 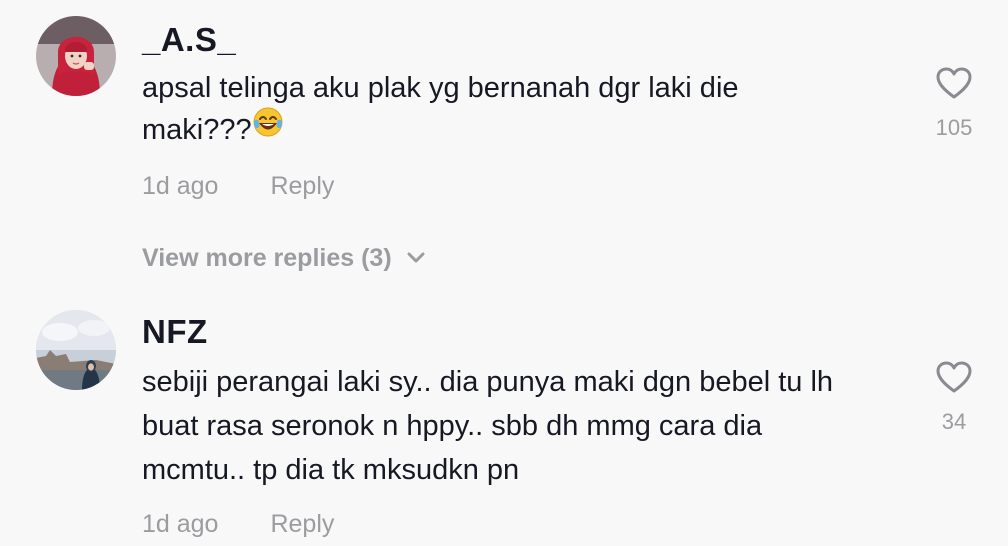 I want to click on like-count: 34, so click(x=954, y=421).